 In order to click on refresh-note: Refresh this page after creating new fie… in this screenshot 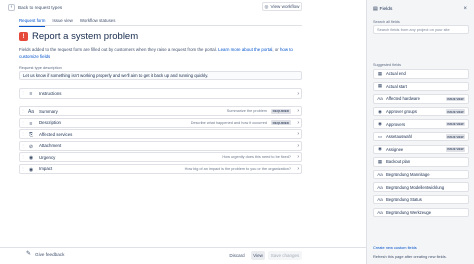, I will do `click(410, 256)`.